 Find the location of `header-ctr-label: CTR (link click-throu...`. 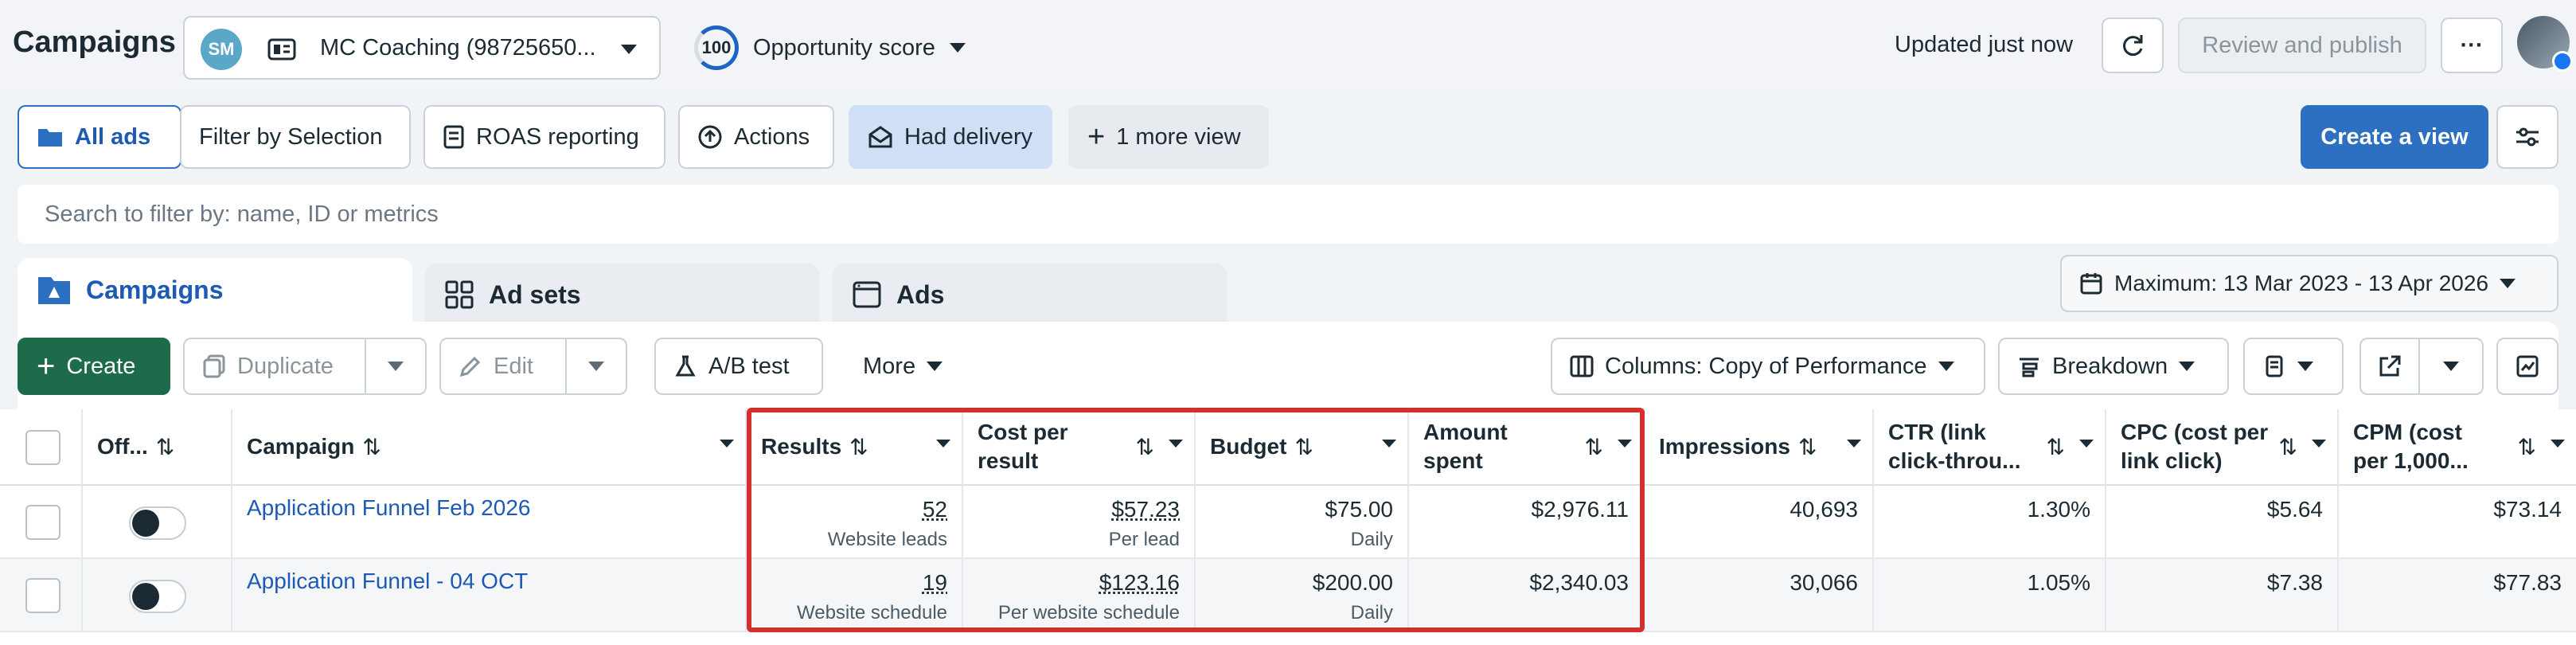

header-ctr-label: CTR (link click-throu... is located at coordinates (1954, 446).